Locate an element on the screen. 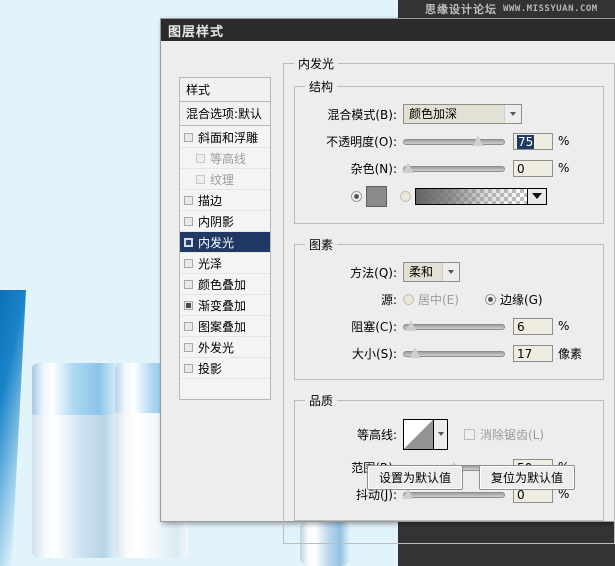  style-effect-item: 内阴影 is located at coordinates (225, 221).